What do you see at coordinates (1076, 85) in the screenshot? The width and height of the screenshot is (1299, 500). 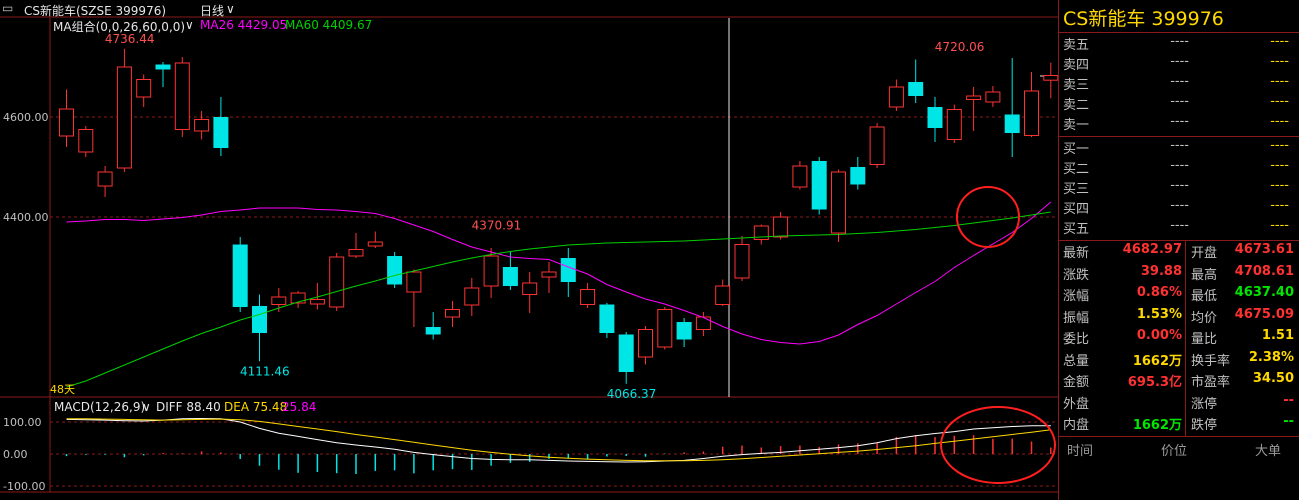 I see `ask-label: 卖三` at bounding box center [1076, 85].